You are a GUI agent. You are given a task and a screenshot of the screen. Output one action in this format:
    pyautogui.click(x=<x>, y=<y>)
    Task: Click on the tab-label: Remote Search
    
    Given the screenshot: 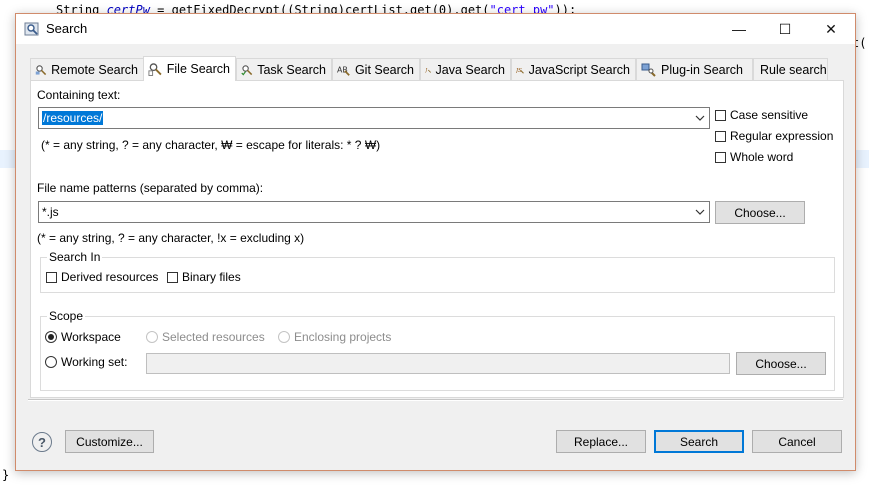 What is the action you would take?
    pyautogui.click(x=94, y=69)
    